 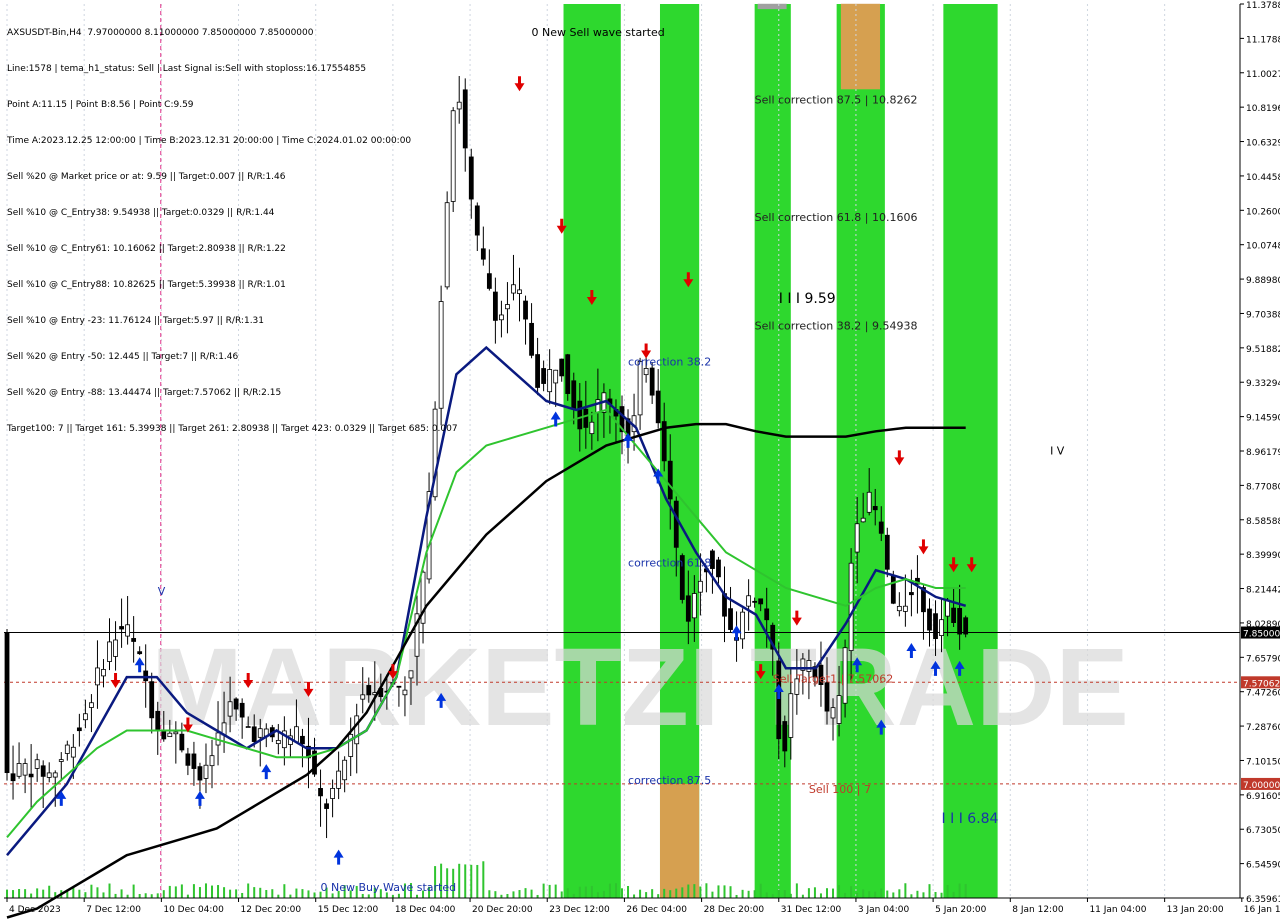 I want to click on price-tag-label: 7.57062, so click(x=1261, y=684).